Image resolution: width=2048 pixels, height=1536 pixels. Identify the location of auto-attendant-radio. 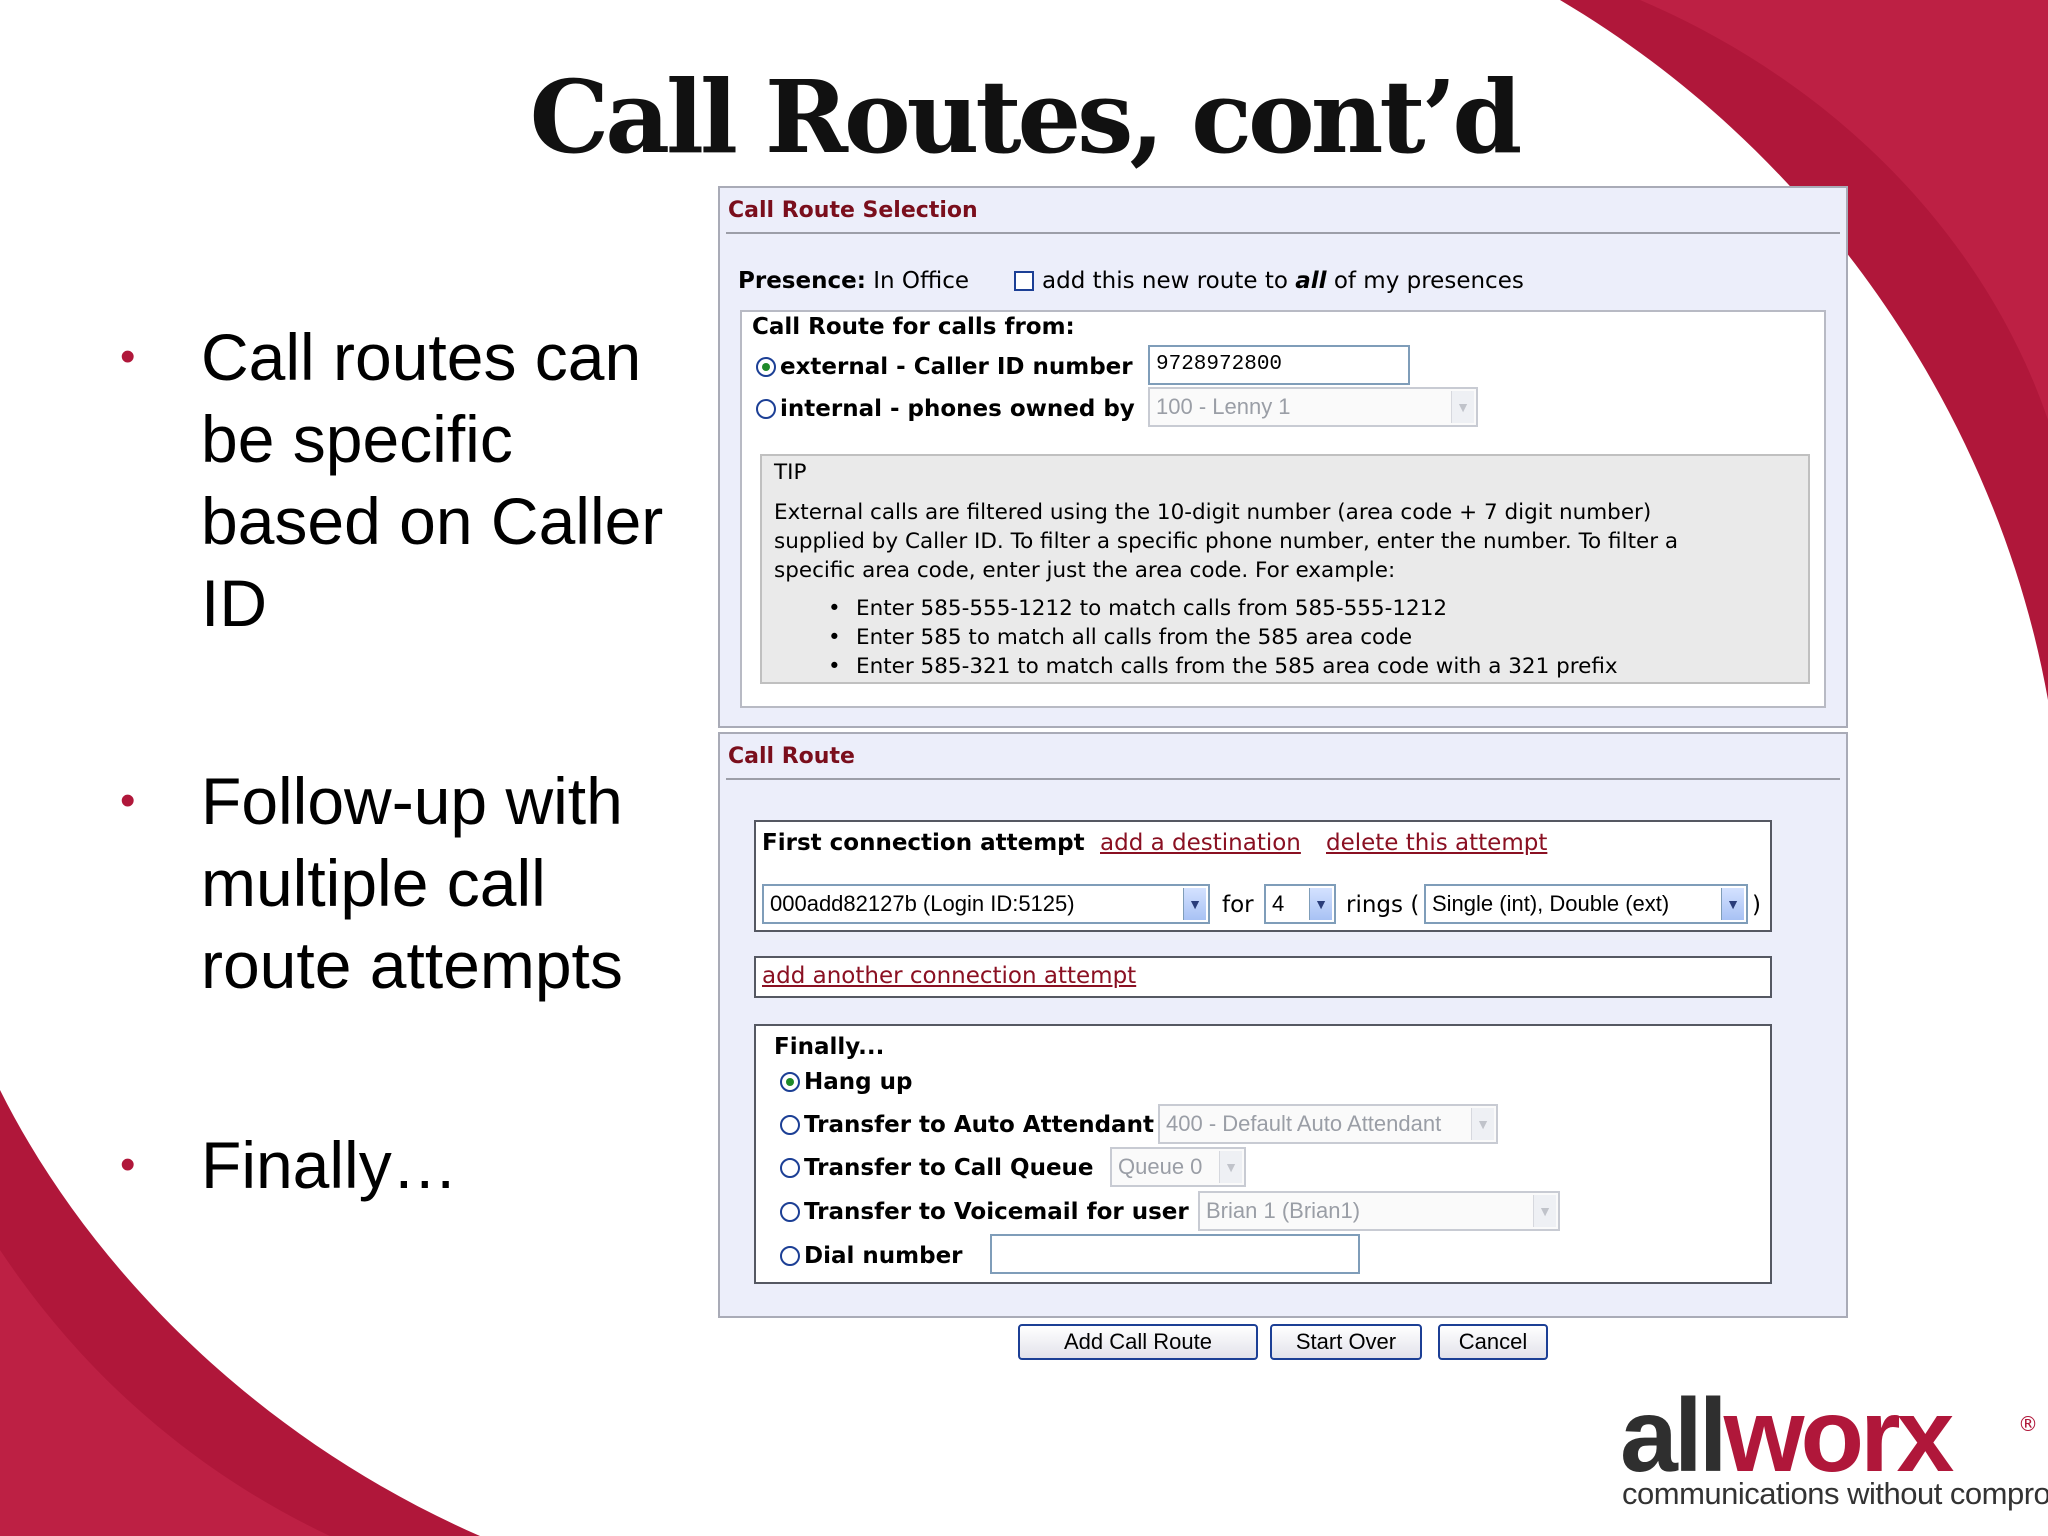
(790, 1125).